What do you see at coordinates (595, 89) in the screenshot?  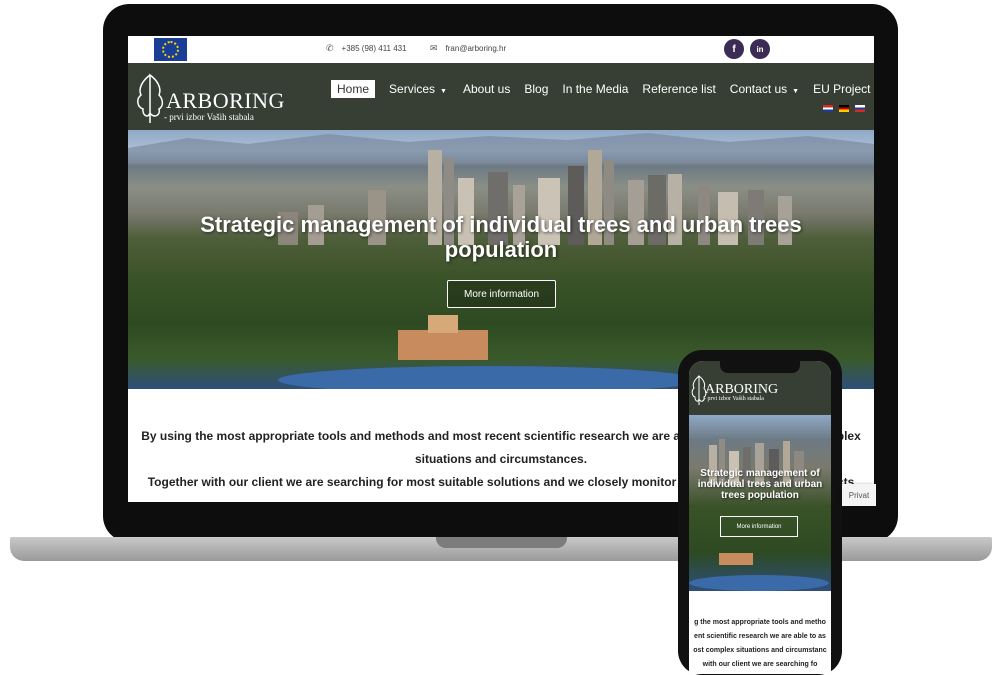 I see `nav-item-media: In the Media` at bounding box center [595, 89].